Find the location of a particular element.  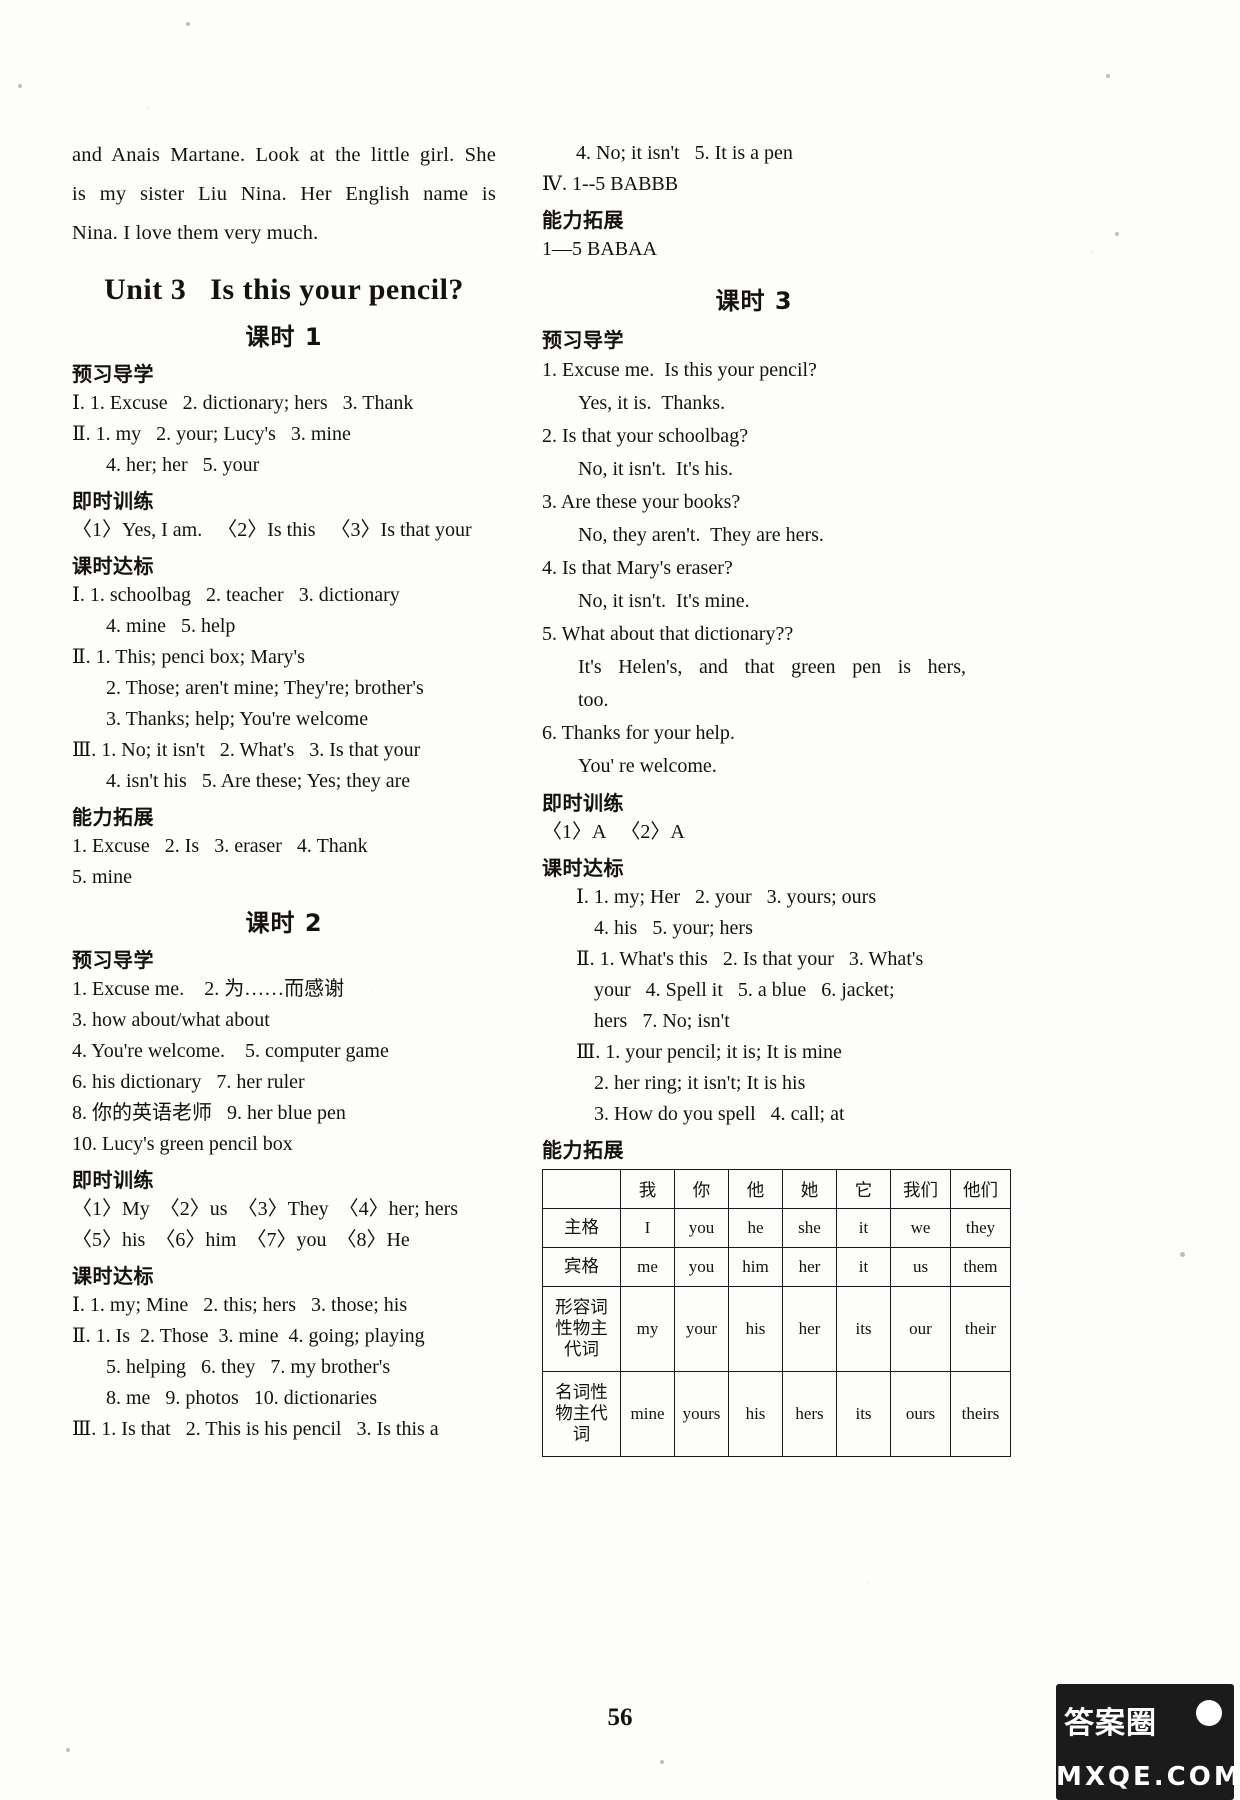

table-cell: them is located at coordinates (980, 1267).